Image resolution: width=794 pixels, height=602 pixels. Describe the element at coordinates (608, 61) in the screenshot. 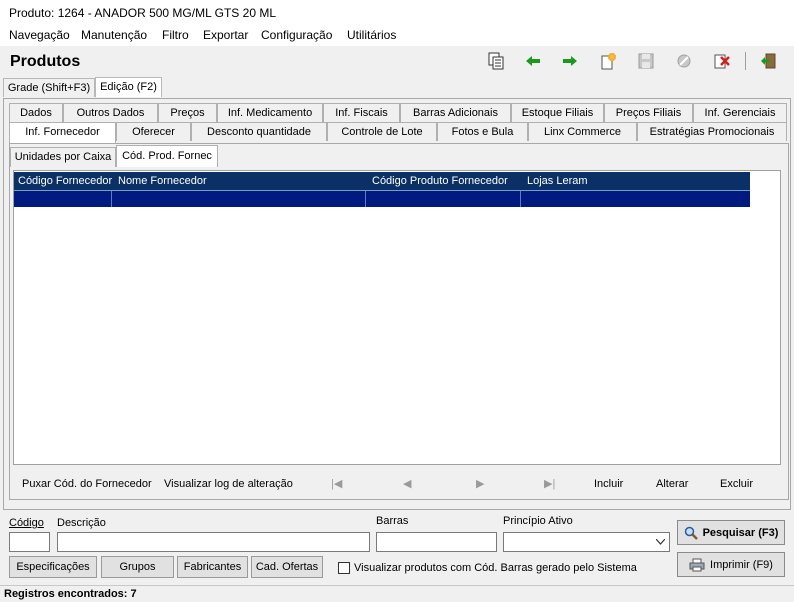

I see `new-icon` at that location.